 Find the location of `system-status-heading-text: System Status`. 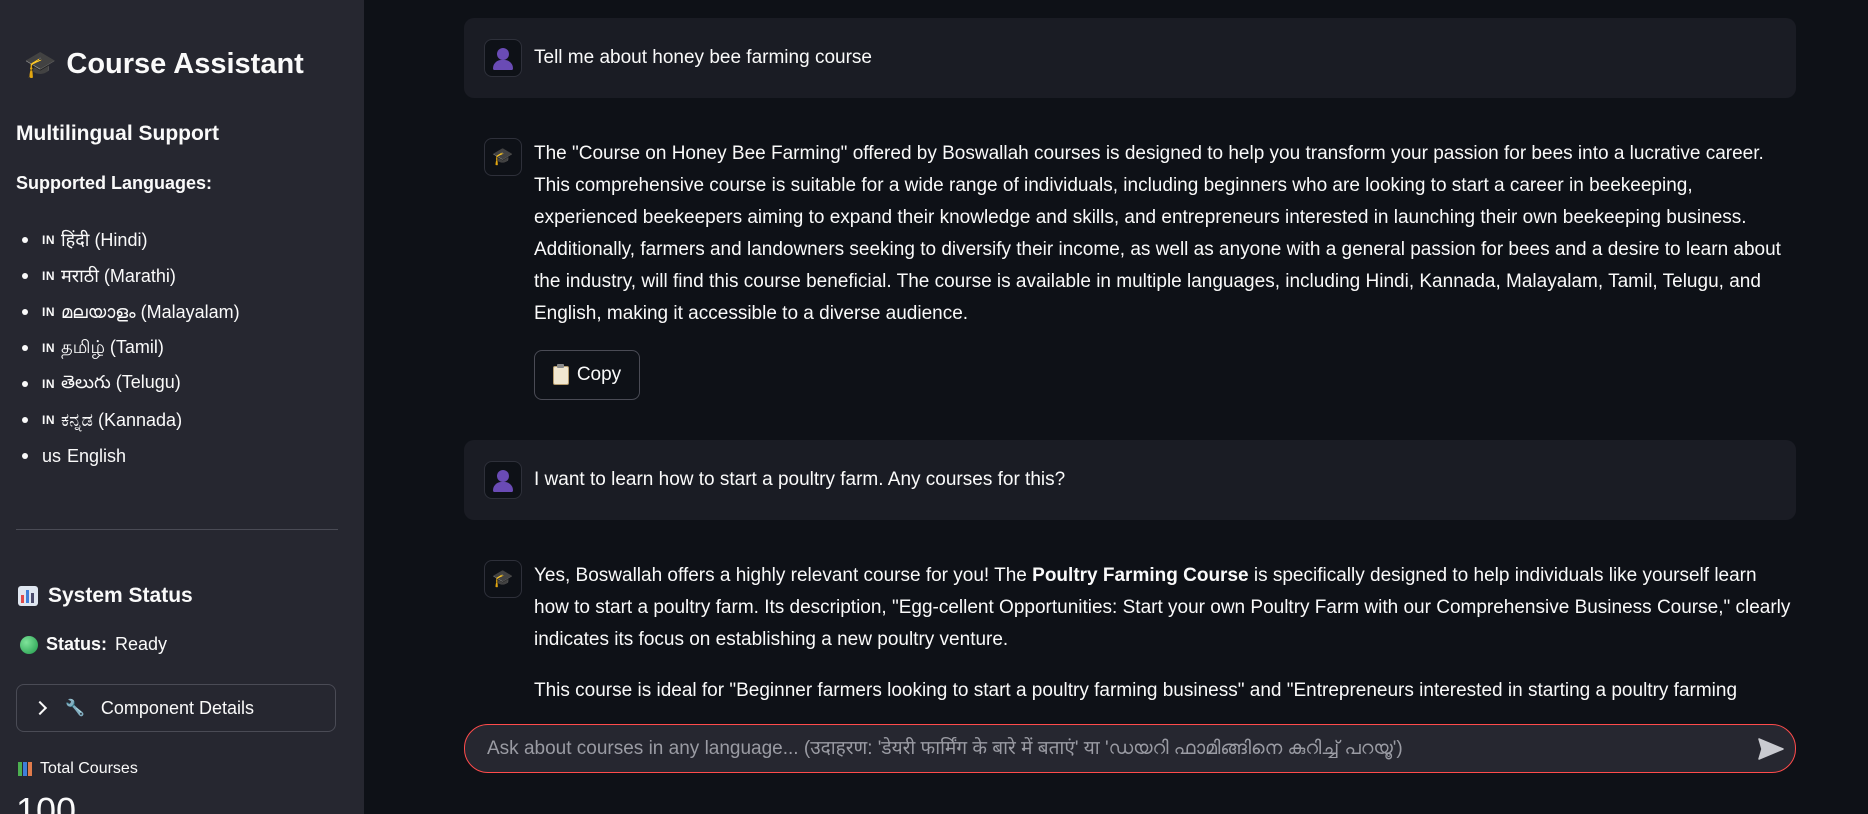

system-status-heading-text: System Status is located at coordinates (120, 595).